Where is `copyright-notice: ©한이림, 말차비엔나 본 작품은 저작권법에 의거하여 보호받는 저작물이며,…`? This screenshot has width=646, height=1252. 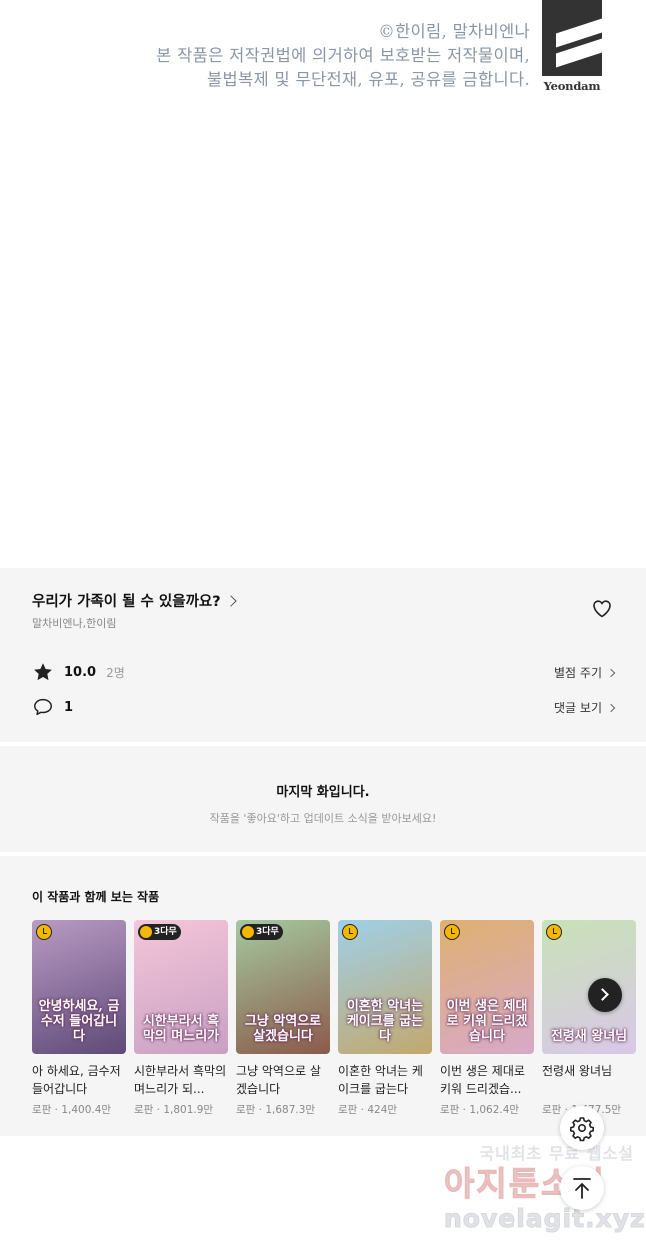
copyright-notice: ©한이림, 말차비엔나 본 작품은 저작권법에 의거하여 보호받는 저작물이며,… is located at coordinates (320, 56).